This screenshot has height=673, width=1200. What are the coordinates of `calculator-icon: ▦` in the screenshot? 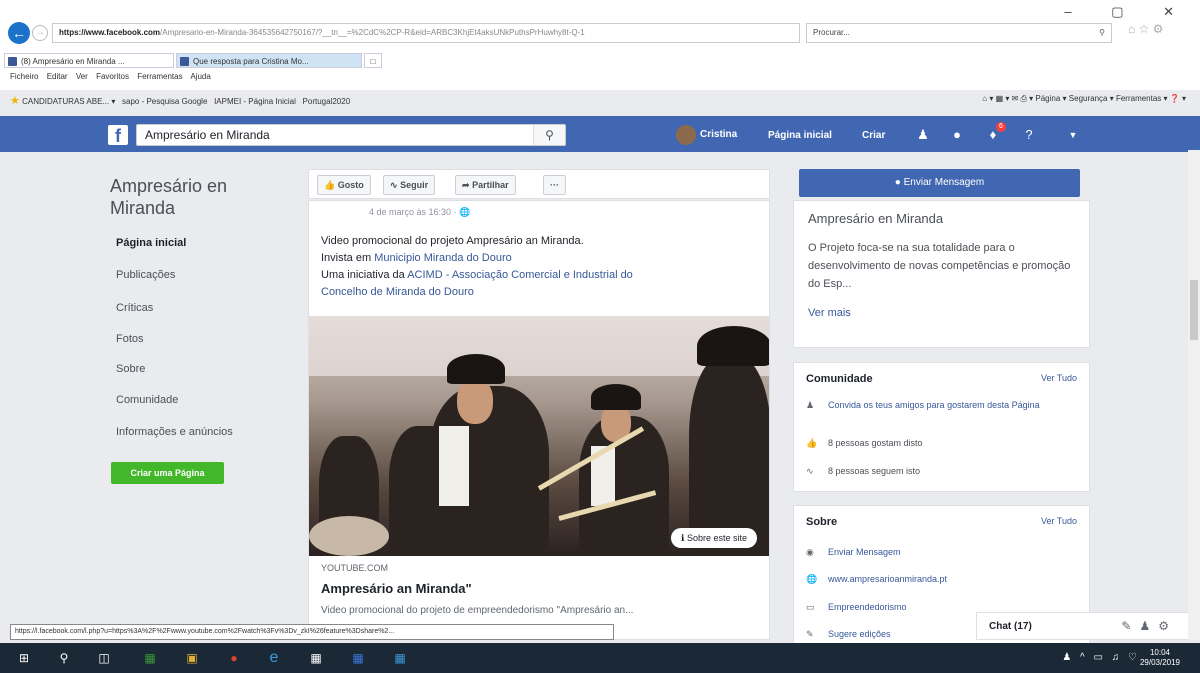 It's located at (316, 658).